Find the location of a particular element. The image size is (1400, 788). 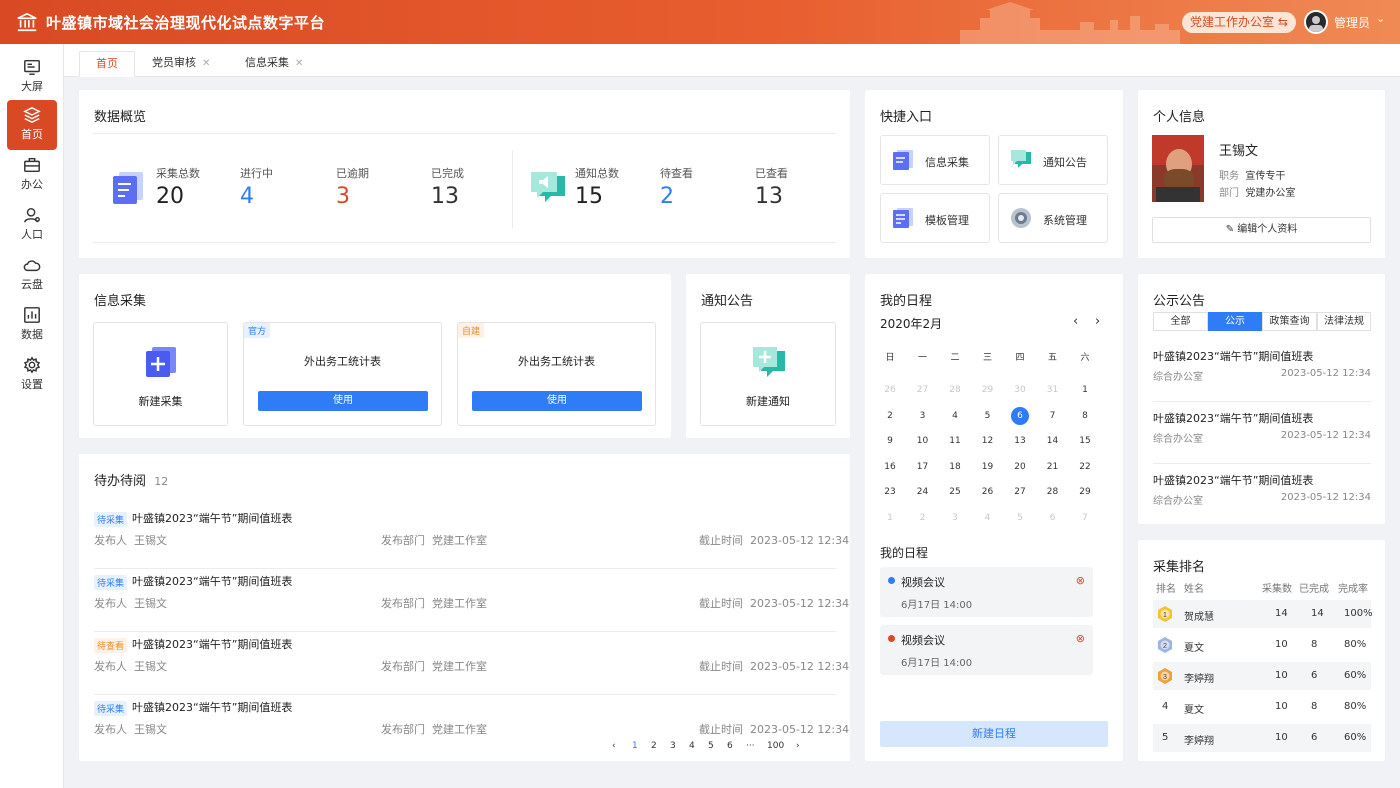

pager-page: 5 is located at coordinates (711, 746).